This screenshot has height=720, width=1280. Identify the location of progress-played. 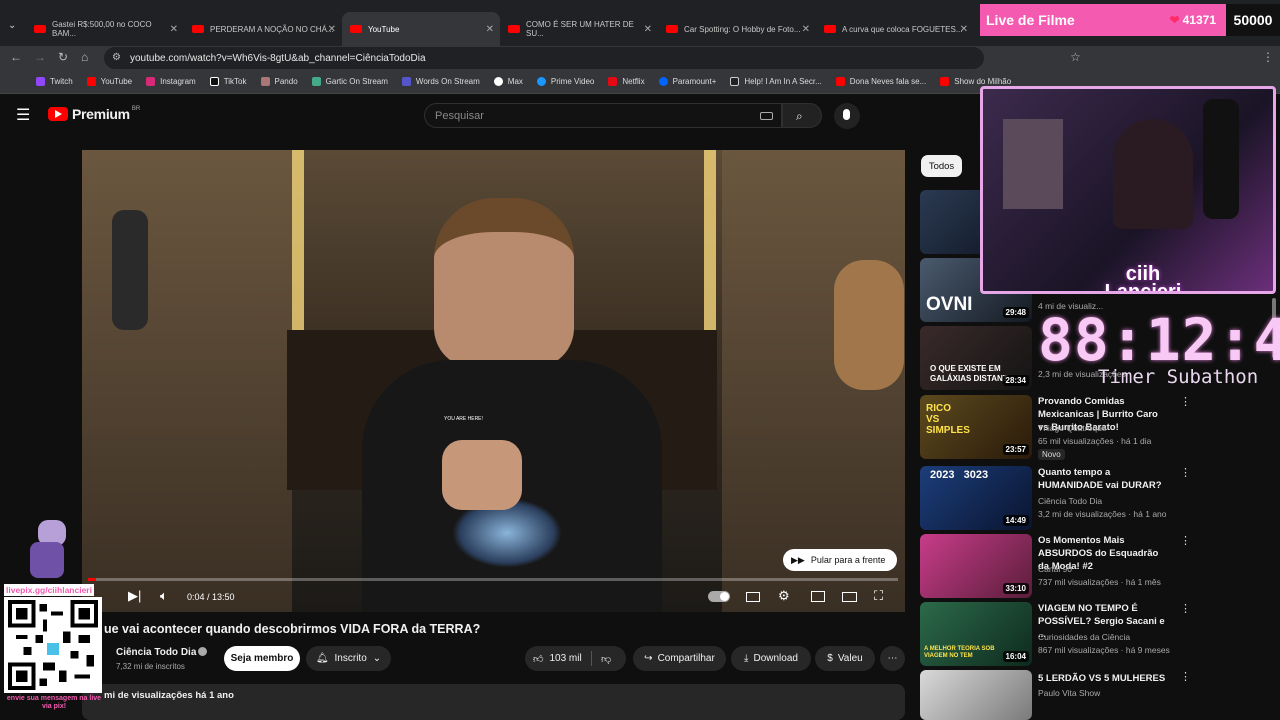
(92, 579).